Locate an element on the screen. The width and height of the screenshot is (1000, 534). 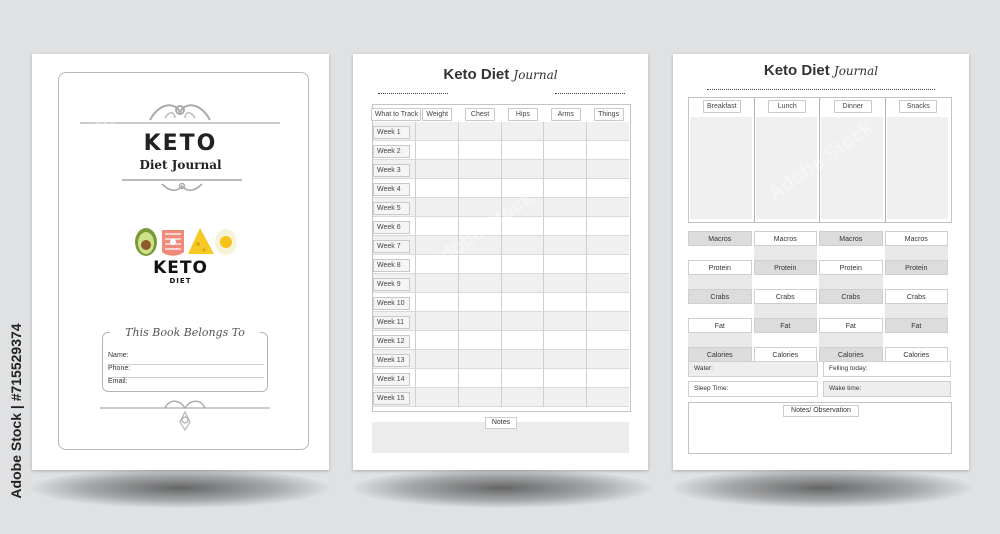
week-label: Week 6 is located at coordinates (391, 227).